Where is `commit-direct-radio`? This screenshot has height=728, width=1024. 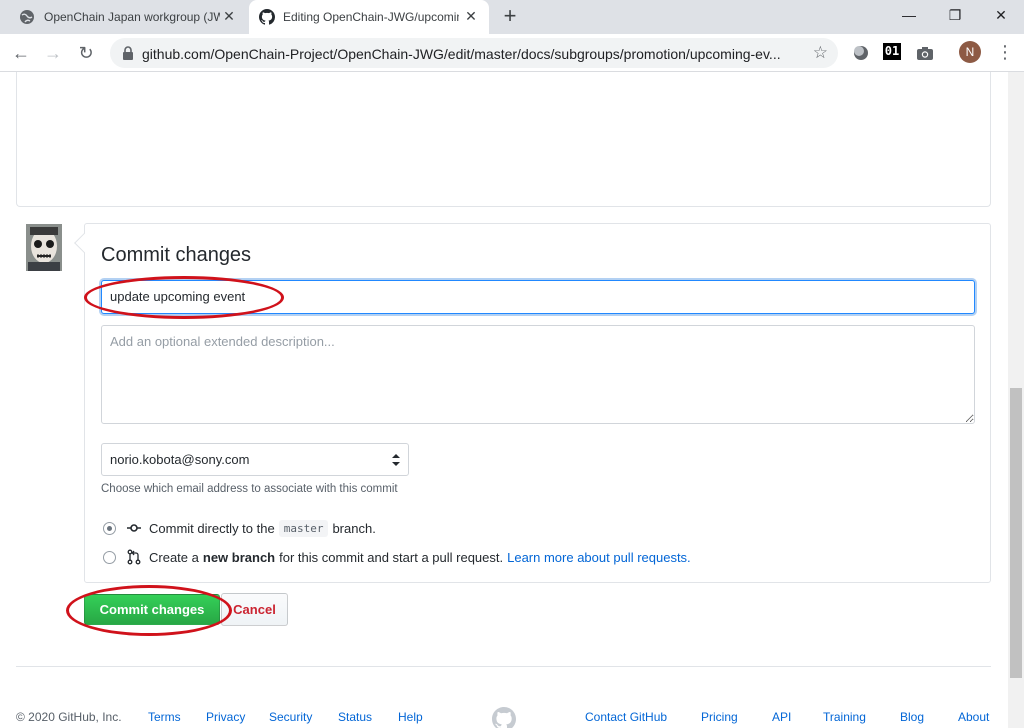 commit-direct-radio is located at coordinates (109, 528).